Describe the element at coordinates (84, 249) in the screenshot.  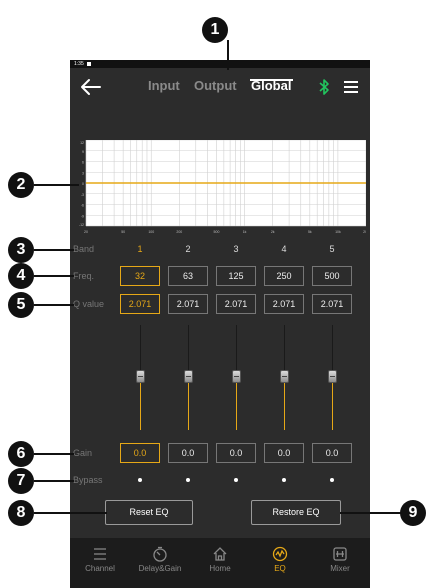
I see `band-row-label: Band` at that location.